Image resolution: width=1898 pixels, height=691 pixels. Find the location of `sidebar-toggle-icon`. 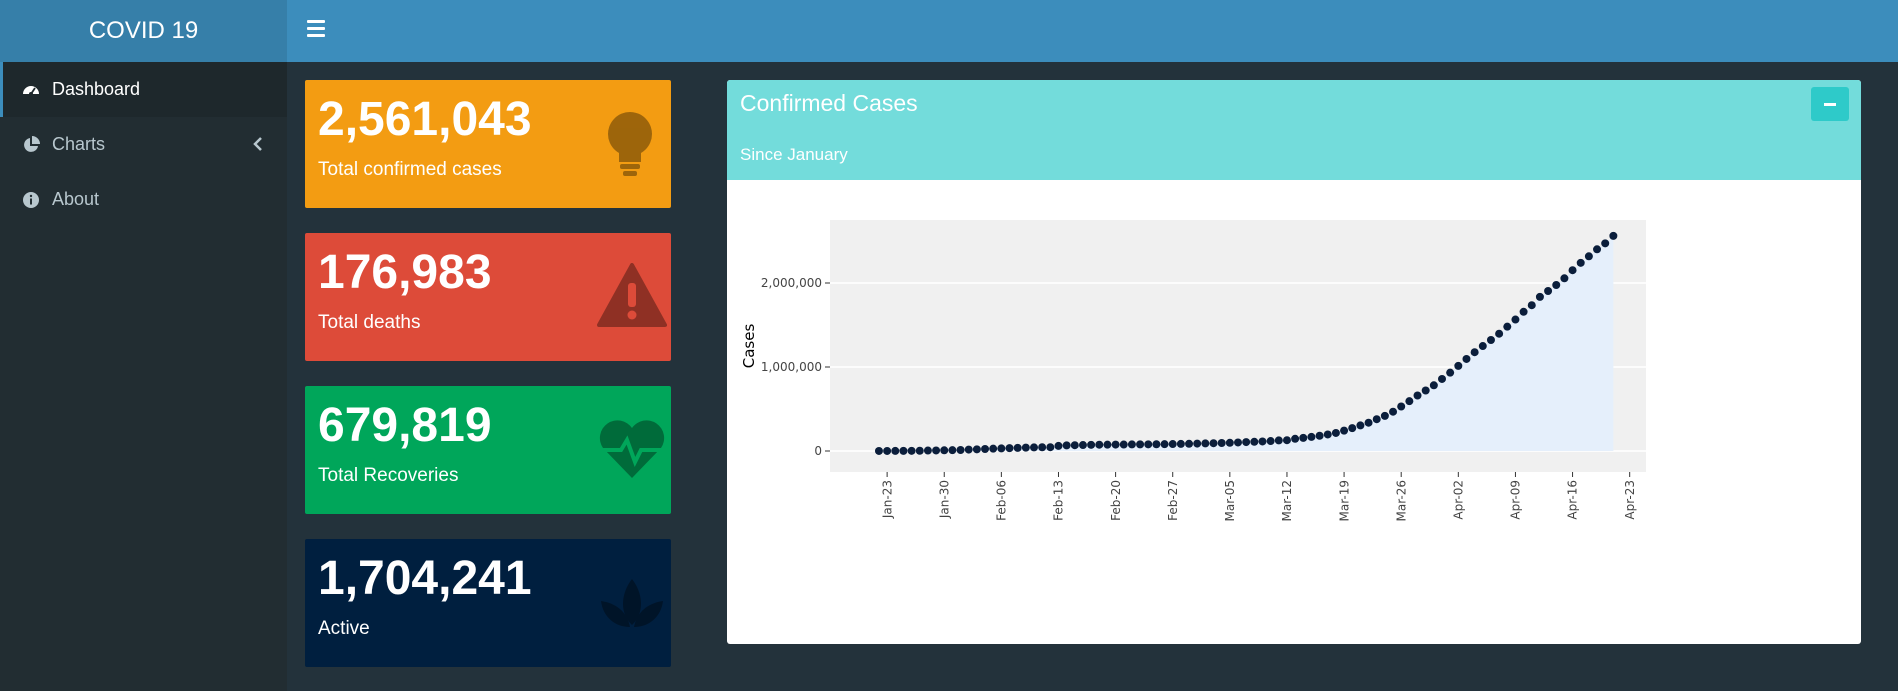

sidebar-toggle-icon is located at coordinates (316, 30).